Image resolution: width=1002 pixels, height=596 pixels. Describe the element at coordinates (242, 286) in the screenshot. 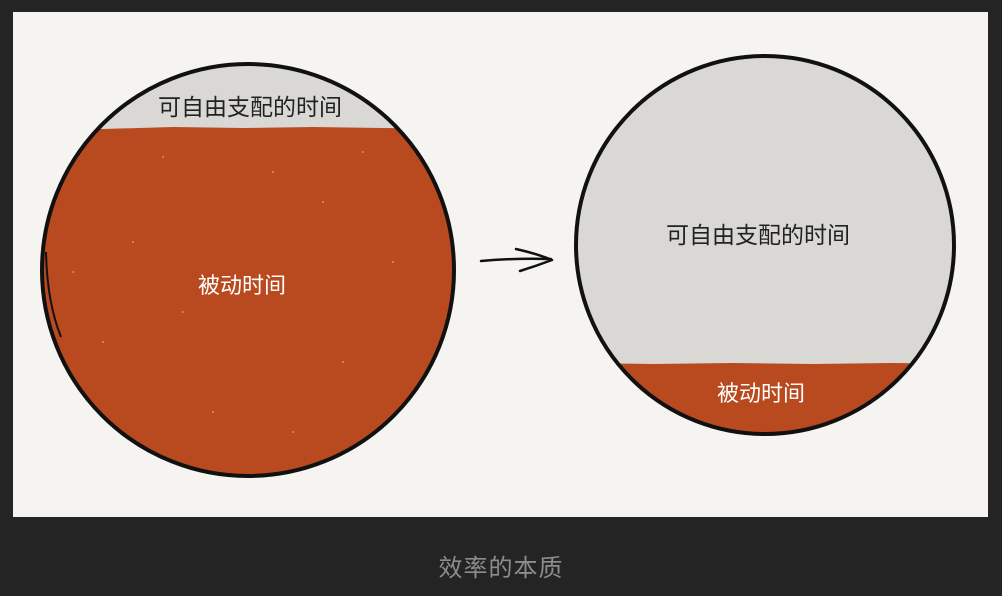

I see `left-passive-time-label: 被动时间` at that location.